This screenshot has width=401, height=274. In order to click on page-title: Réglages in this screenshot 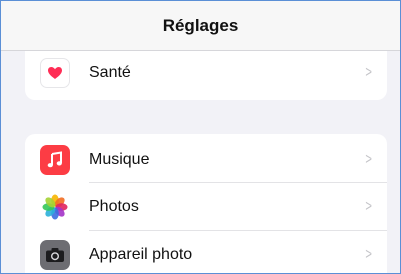, I will do `click(200, 25)`.